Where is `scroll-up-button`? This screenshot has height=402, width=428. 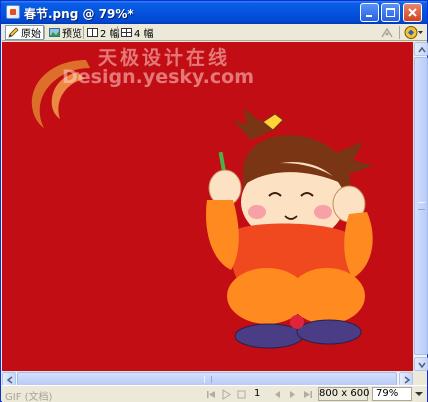 scroll-up-button is located at coordinates (421, 49).